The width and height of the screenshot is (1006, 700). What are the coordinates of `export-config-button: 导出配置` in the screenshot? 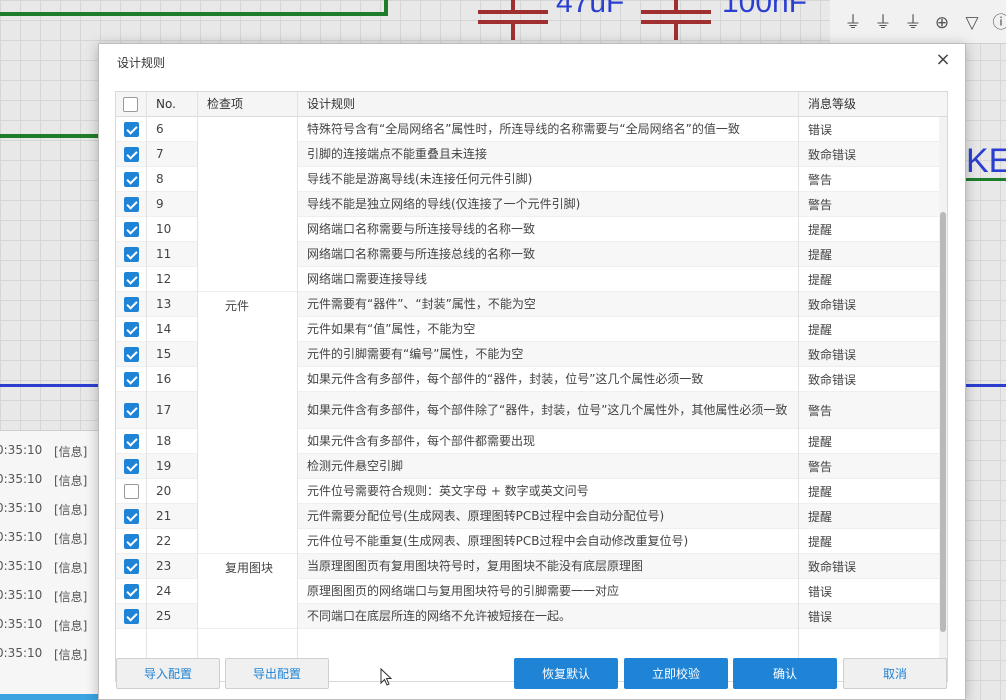 It's located at (277, 673).